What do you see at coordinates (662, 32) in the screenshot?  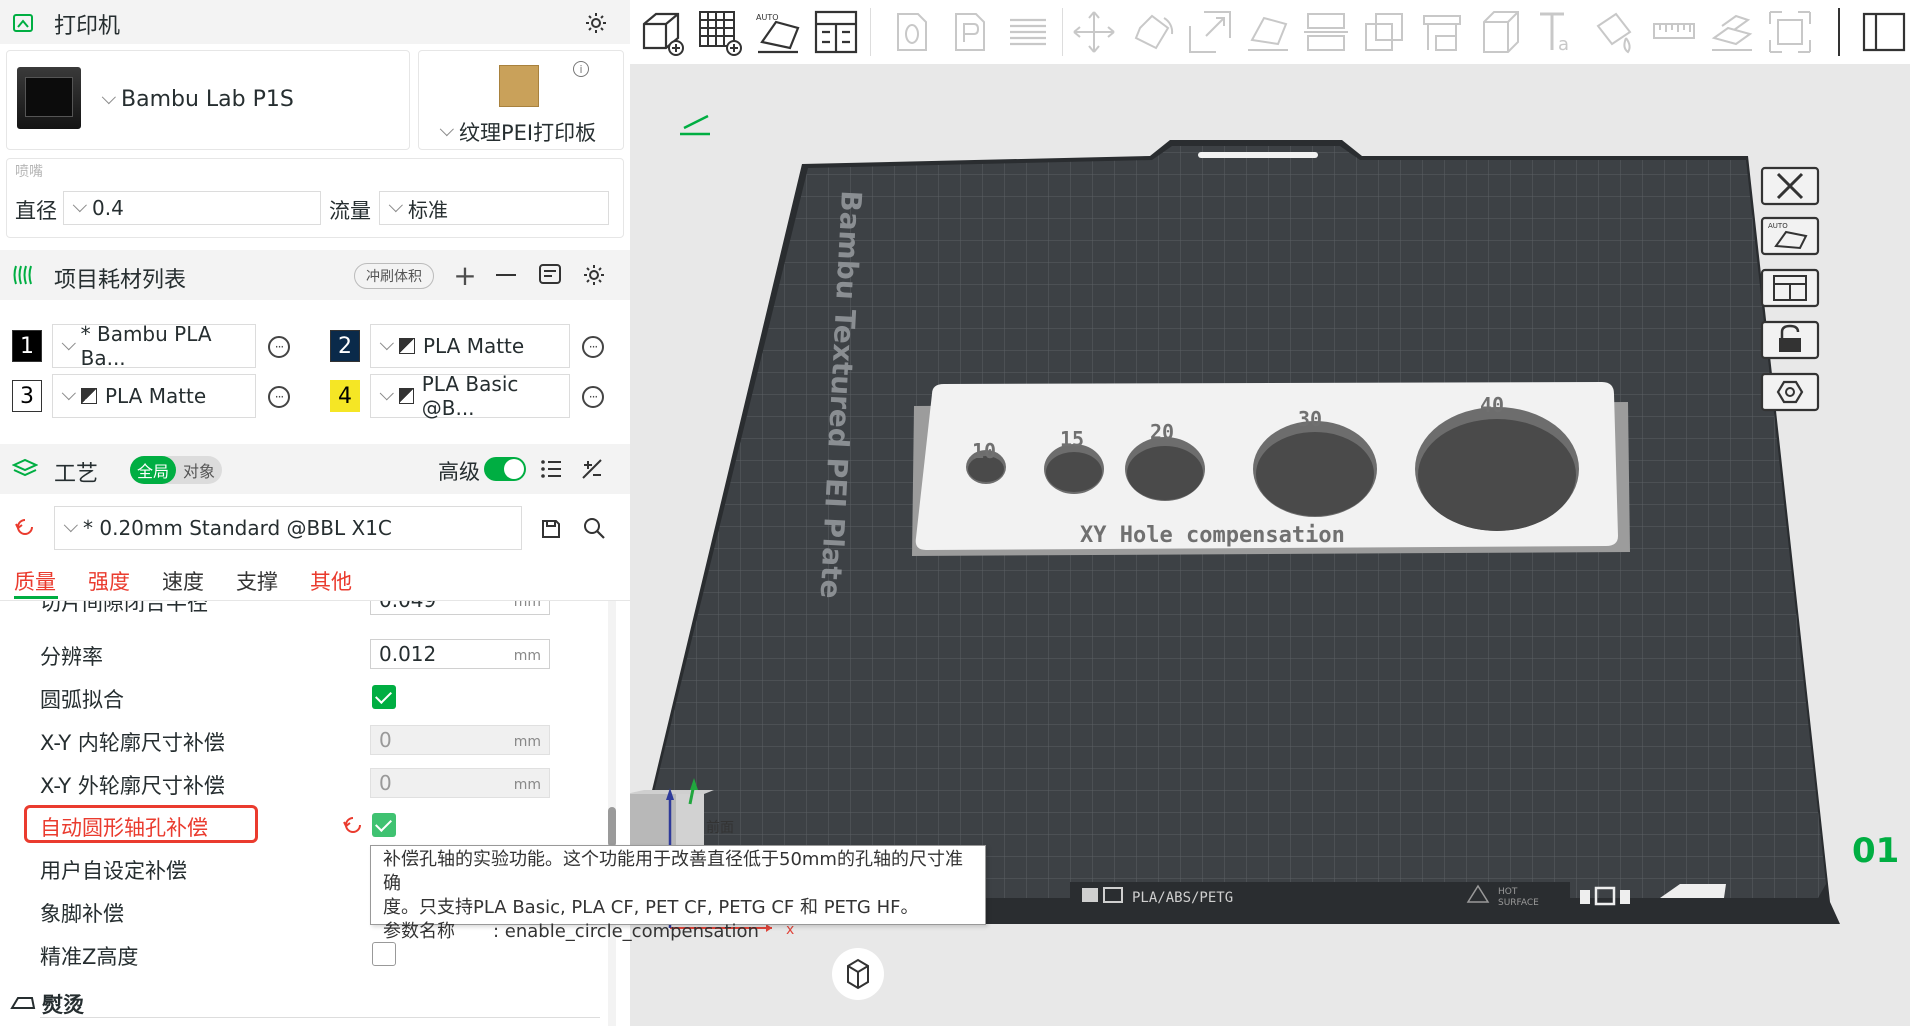 I see `add-object-icon` at bounding box center [662, 32].